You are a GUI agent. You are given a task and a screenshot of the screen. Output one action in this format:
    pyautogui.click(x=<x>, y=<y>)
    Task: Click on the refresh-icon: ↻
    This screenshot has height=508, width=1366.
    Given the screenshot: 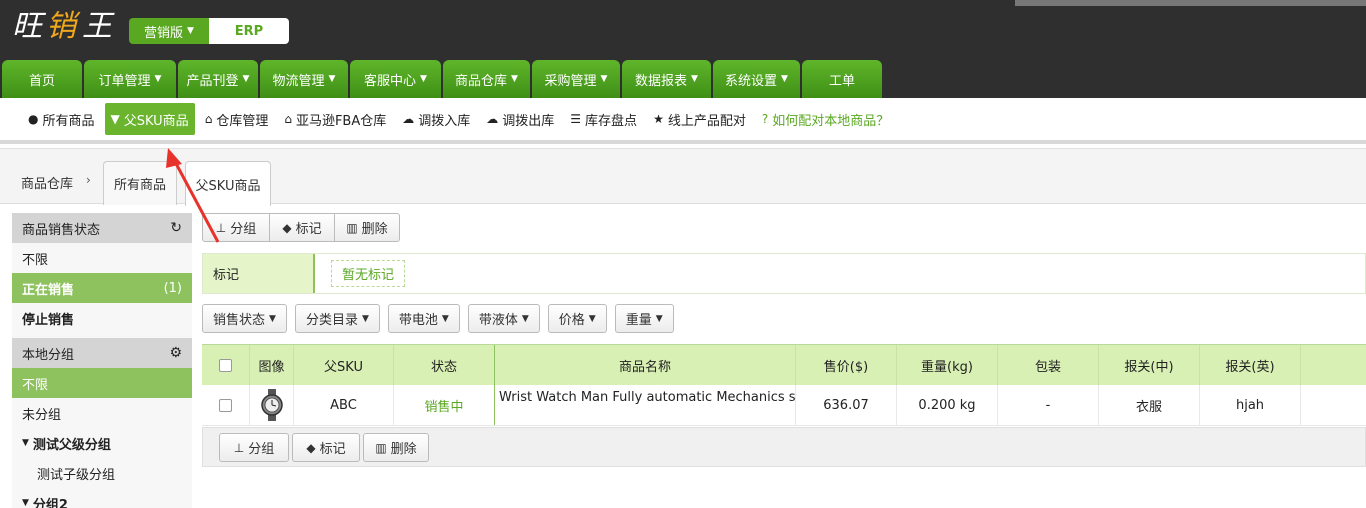 What is the action you would take?
    pyautogui.click(x=176, y=228)
    